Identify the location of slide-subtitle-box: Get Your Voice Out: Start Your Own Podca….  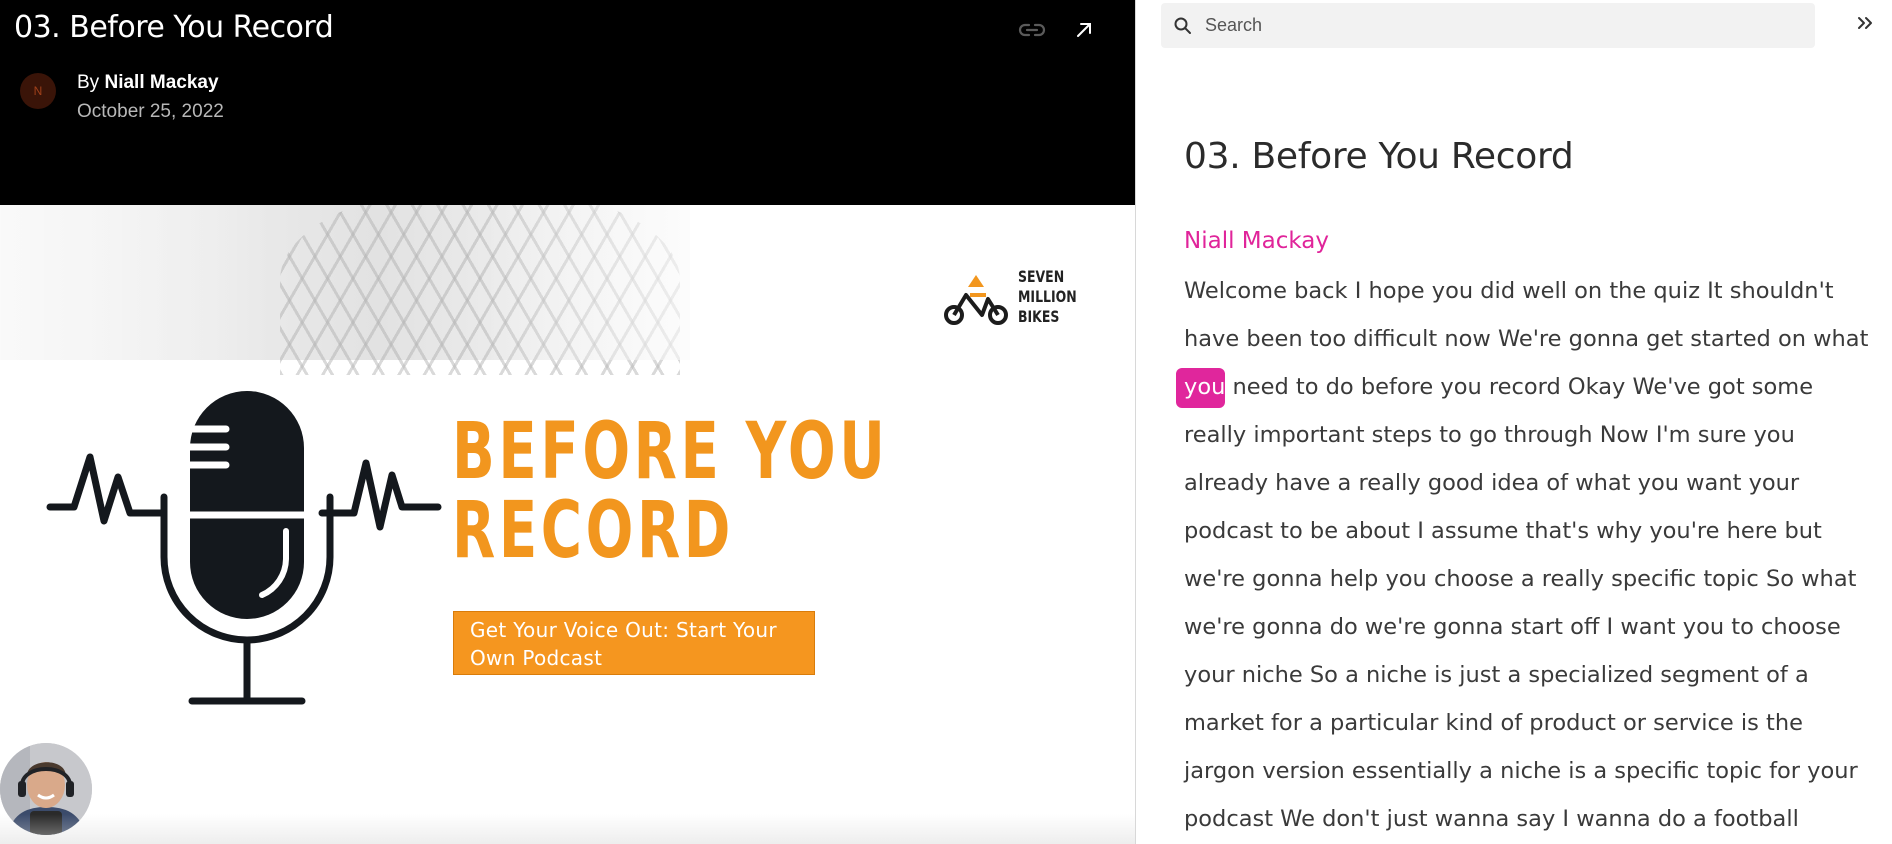
(634, 643).